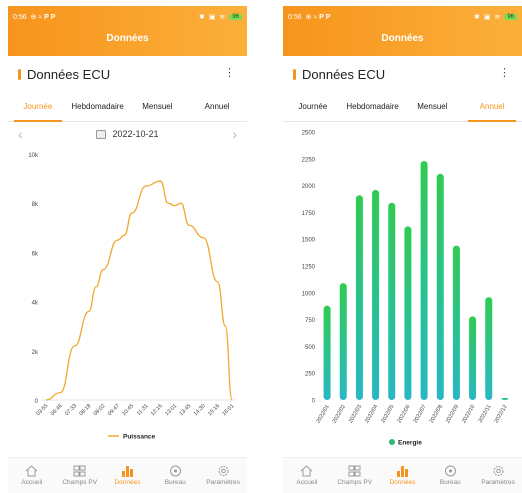 The height and width of the screenshot is (493, 522). What do you see at coordinates (139, 437) in the screenshot?
I see `legend-label: Puissance` at bounding box center [139, 437].